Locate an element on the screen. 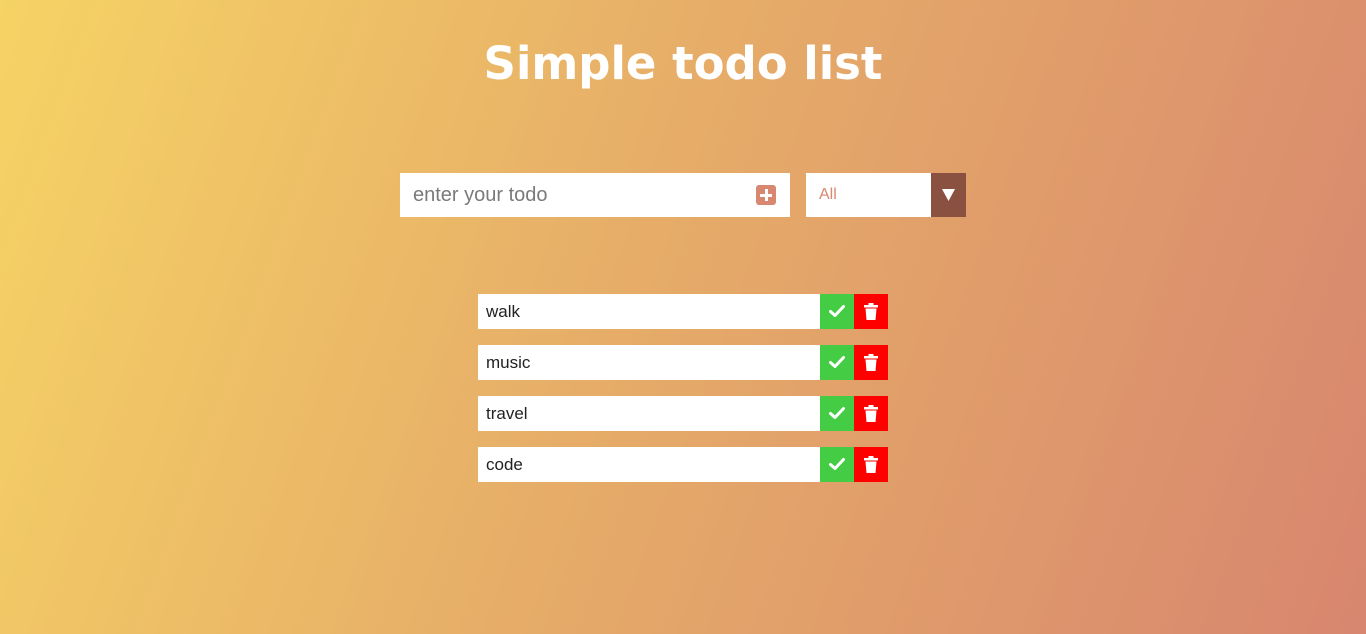 This screenshot has height=634, width=1366. caret-down-icon is located at coordinates (948, 195).